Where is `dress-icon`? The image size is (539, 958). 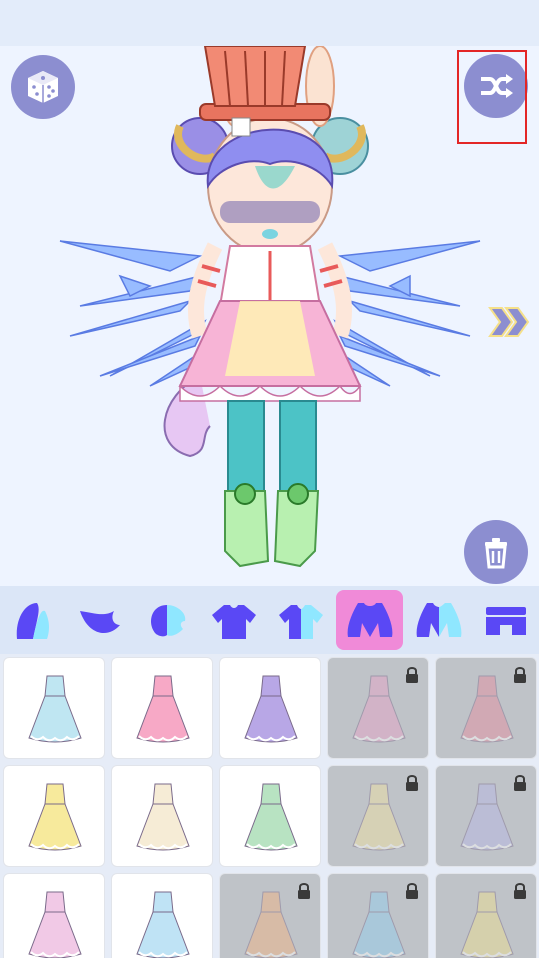
dress-icon is located at coordinates (370, 620).